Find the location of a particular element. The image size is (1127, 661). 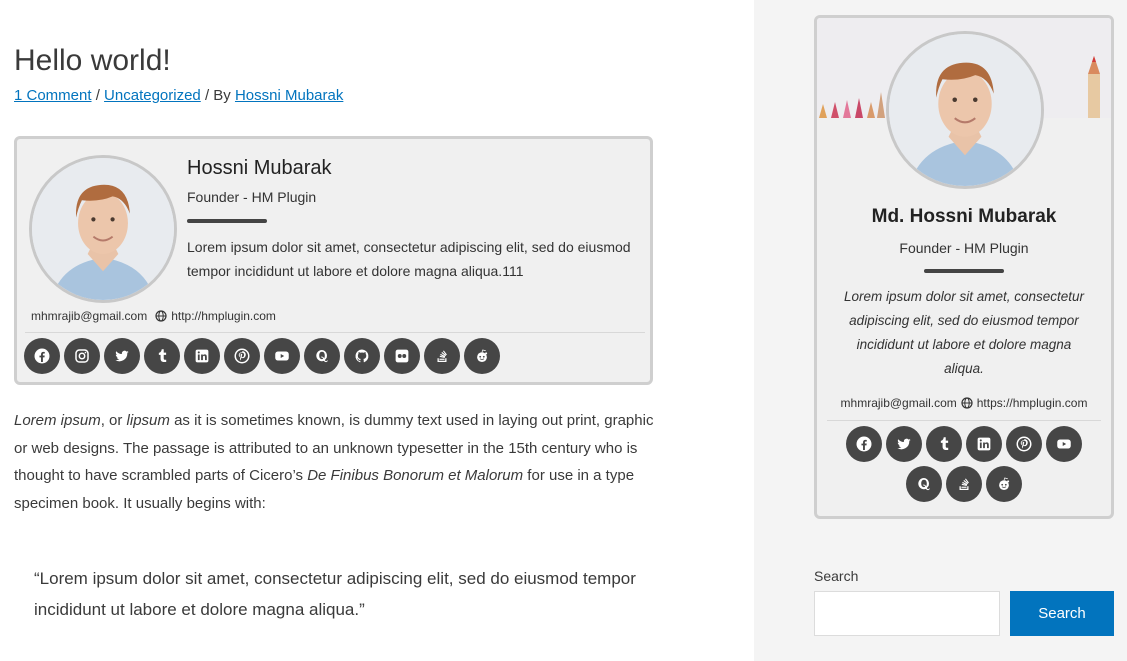

card-website: https://hmplugin.com is located at coordinates (1032, 403).